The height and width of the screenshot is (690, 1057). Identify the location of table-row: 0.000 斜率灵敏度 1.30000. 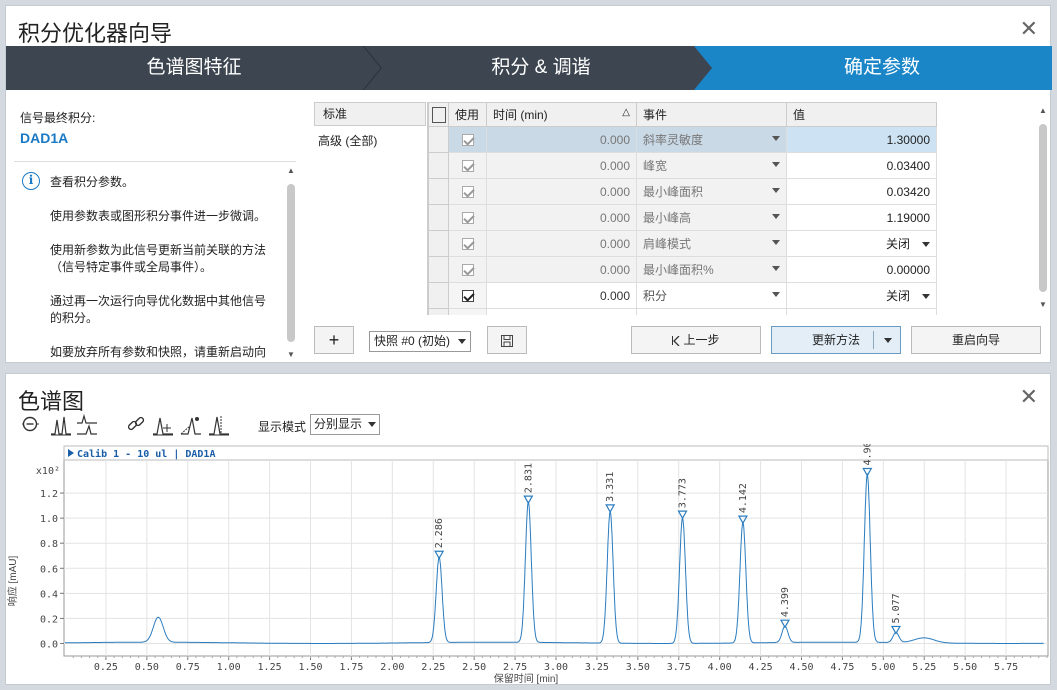
(682, 139).